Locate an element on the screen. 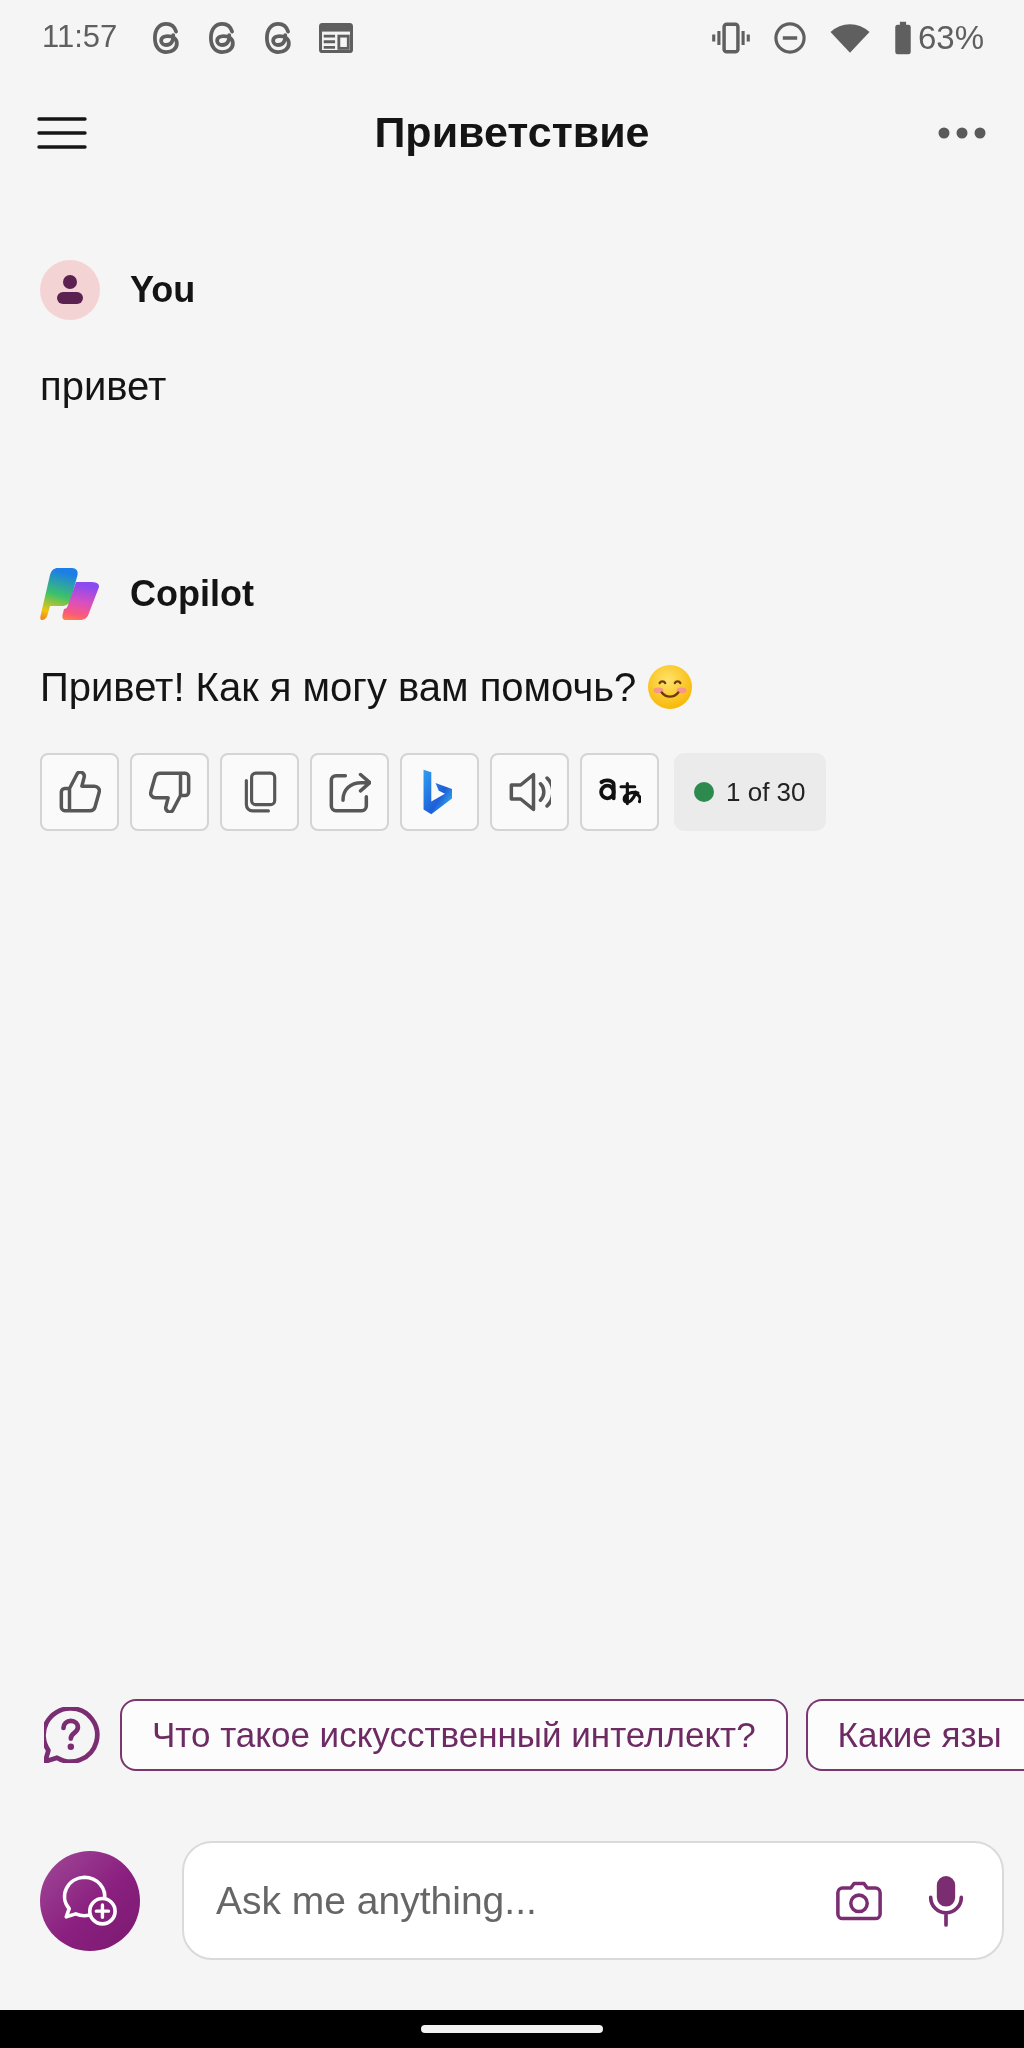 This screenshot has width=1024, height=2048. menu-button is located at coordinates (62, 132).